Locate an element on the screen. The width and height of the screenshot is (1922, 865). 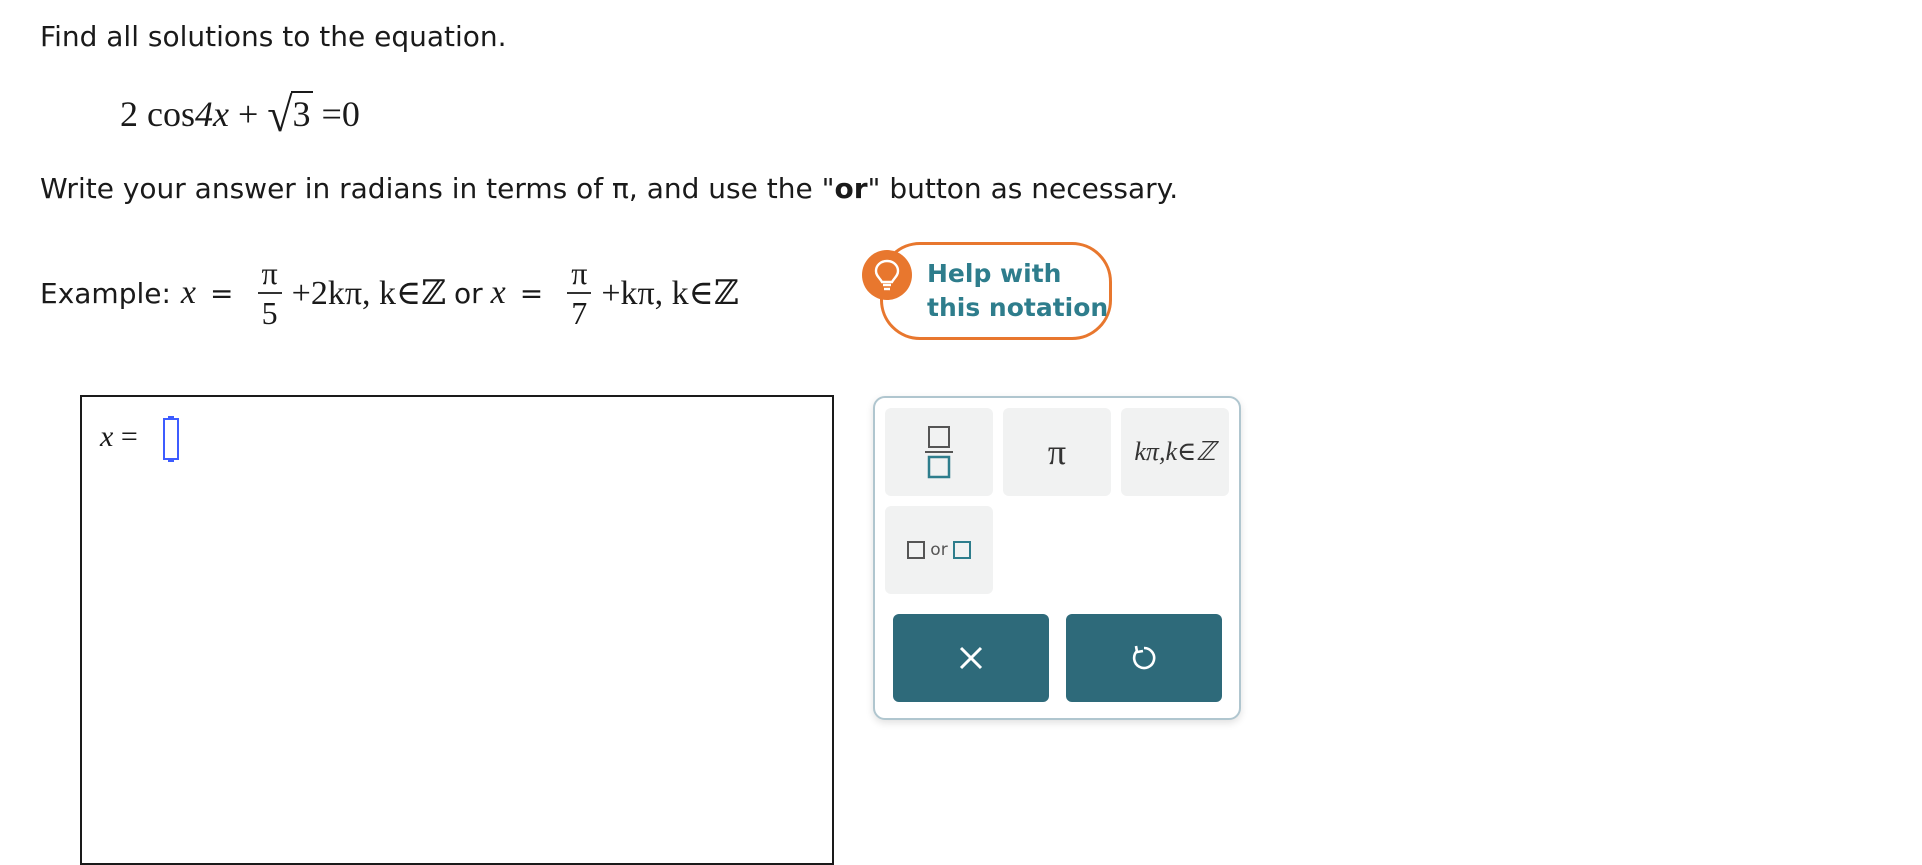
or-key: or is located at coordinates (939, 550).